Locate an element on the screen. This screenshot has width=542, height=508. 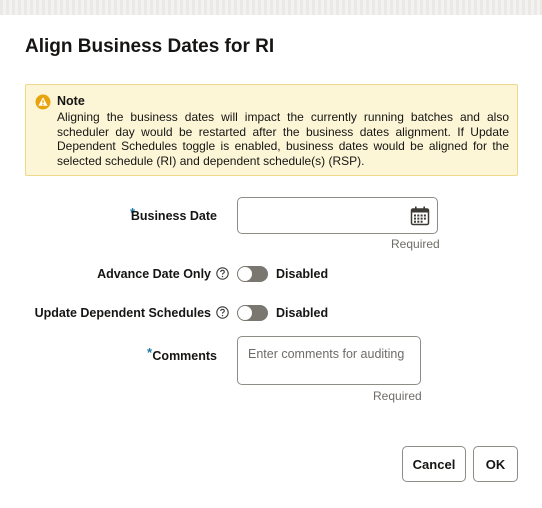
update-dependent-schedules-toggle is located at coordinates (252, 313).